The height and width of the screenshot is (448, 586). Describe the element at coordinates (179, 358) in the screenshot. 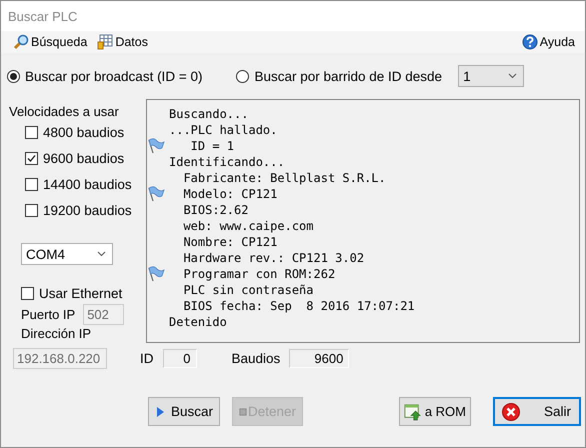

I see `readout-field: 0` at that location.